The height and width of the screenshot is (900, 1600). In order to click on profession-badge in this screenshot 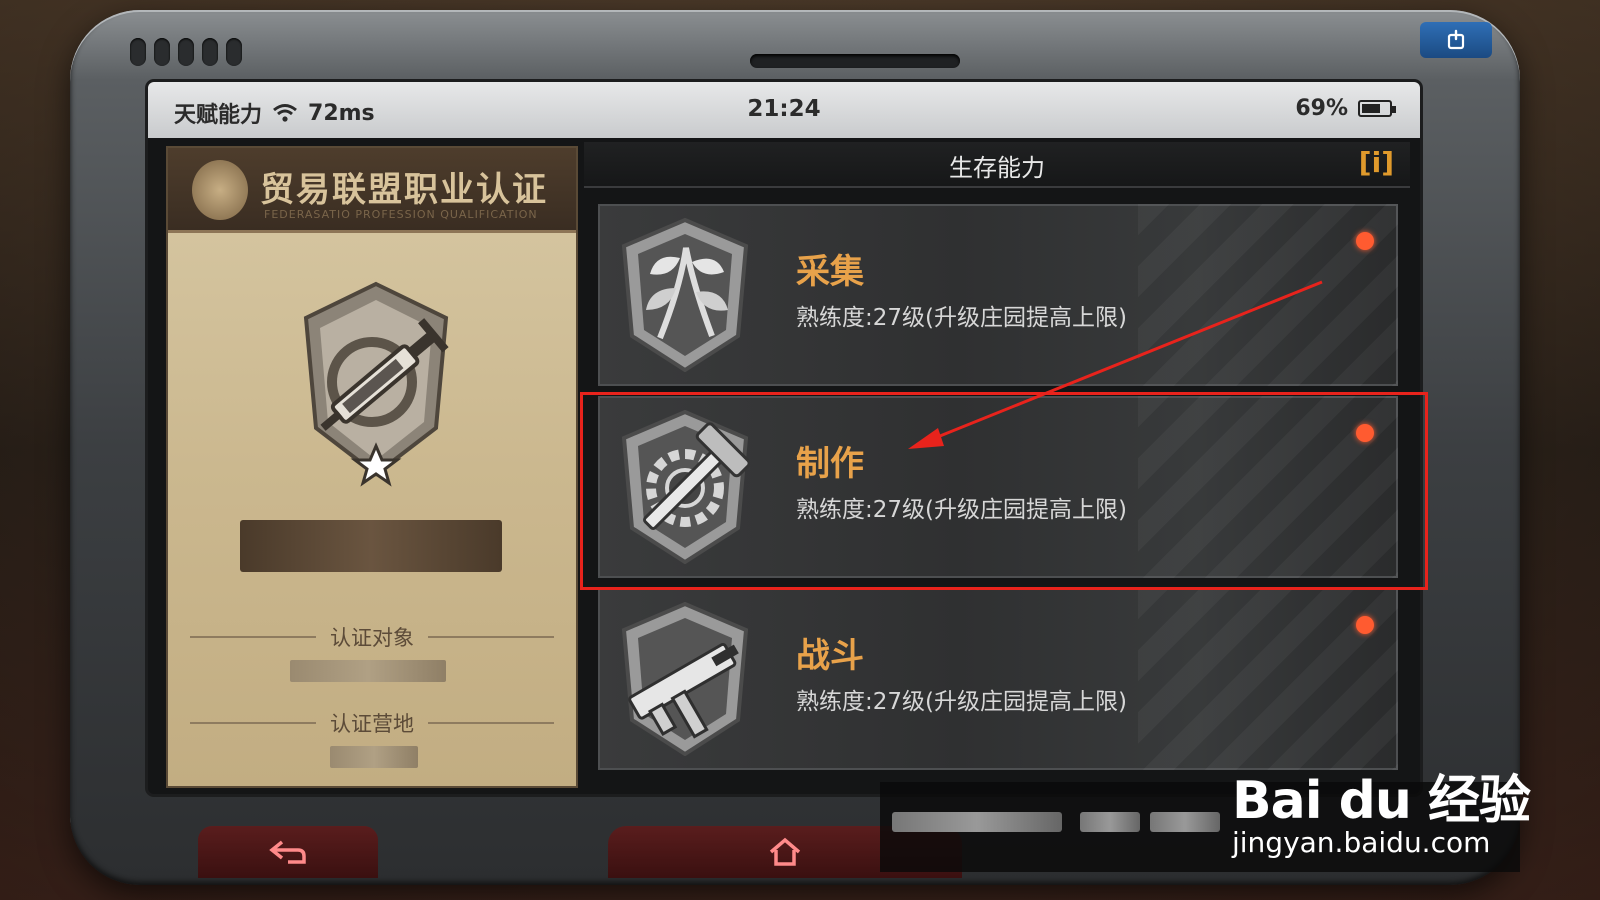, I will do `click(376, 383)`.